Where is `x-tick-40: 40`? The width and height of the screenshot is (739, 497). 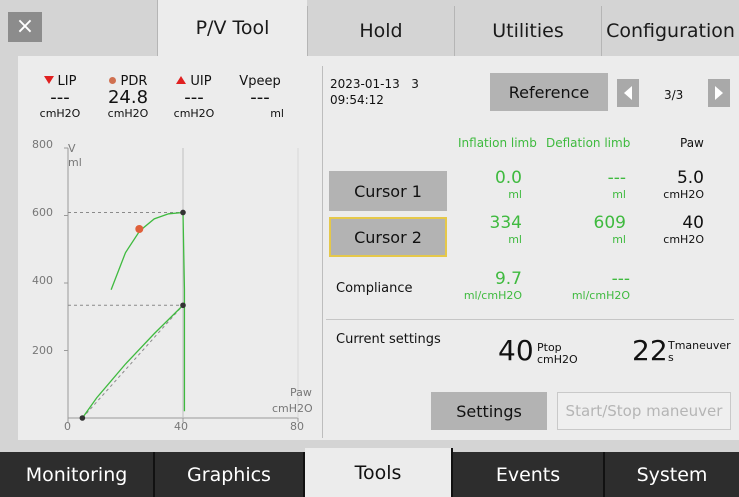
x-tick-40: 40 is located at coordinates (181, 426).